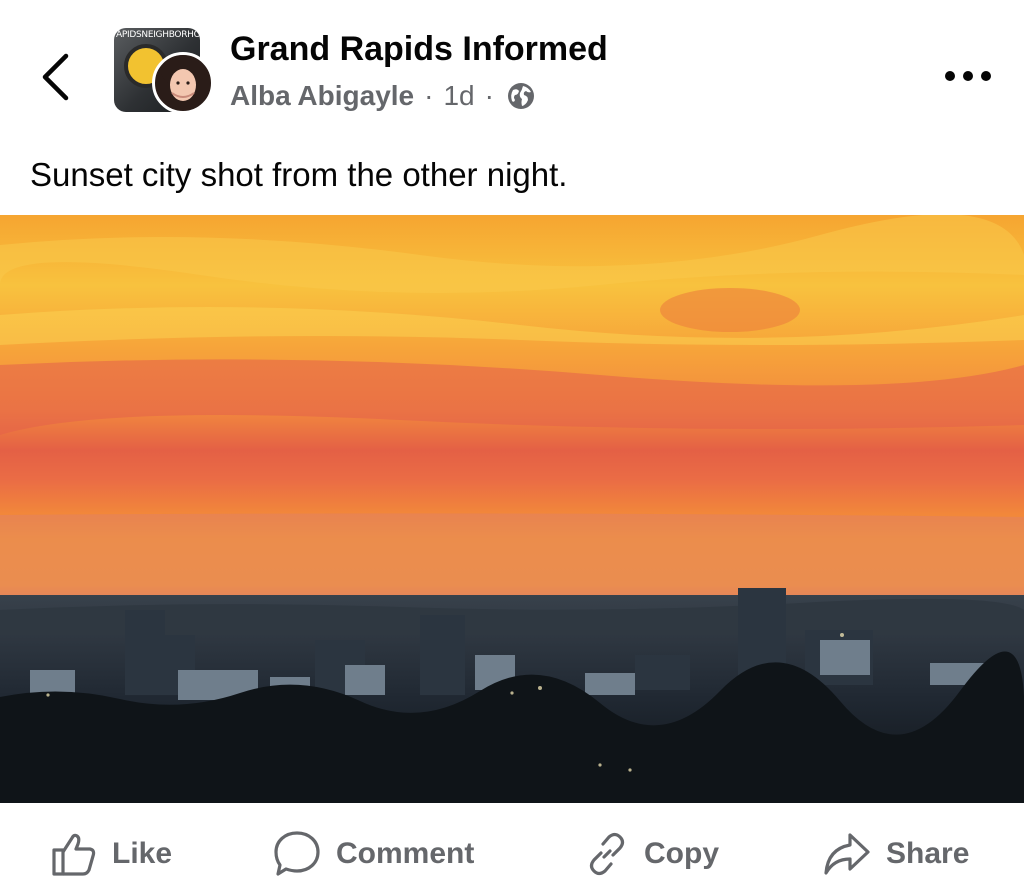  Describe the element at coordinates (512, 853) in the screenshot. I see `post-actions-bar: Like Comment Copy Share` at that location.